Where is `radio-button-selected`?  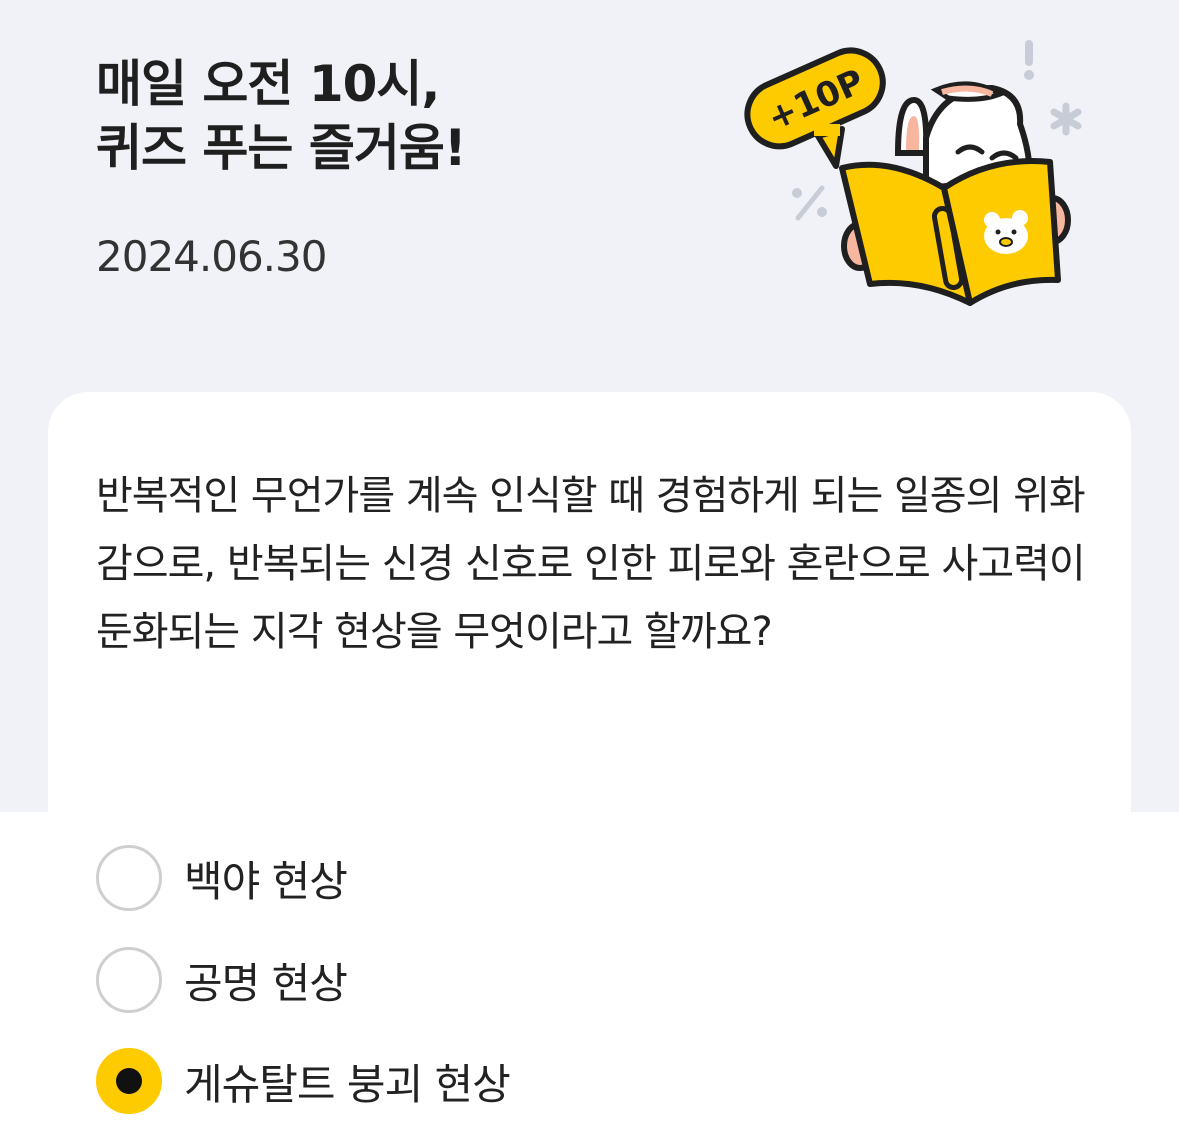
radio-button-selected is located at coordinates (129, 1081).